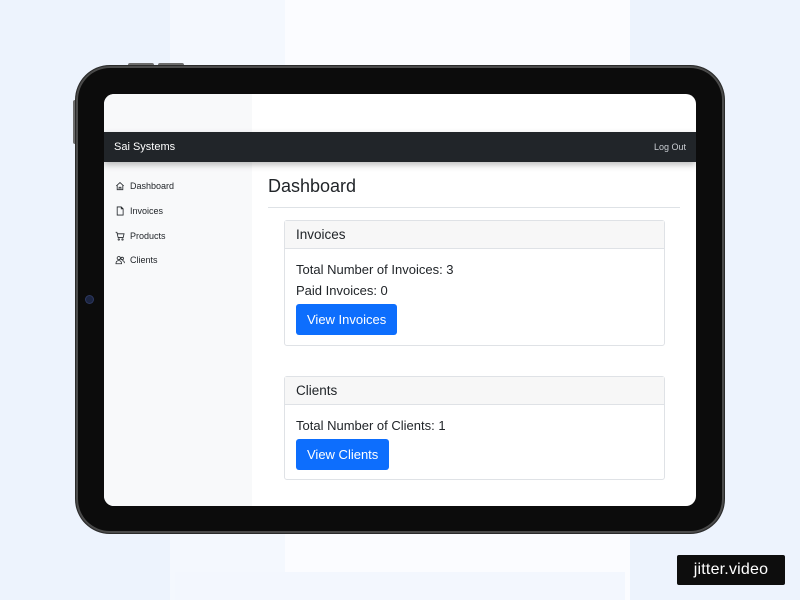 This screenshot has width=800, height=600. I want to click on logout-link: Log Out, so click(670, 147).